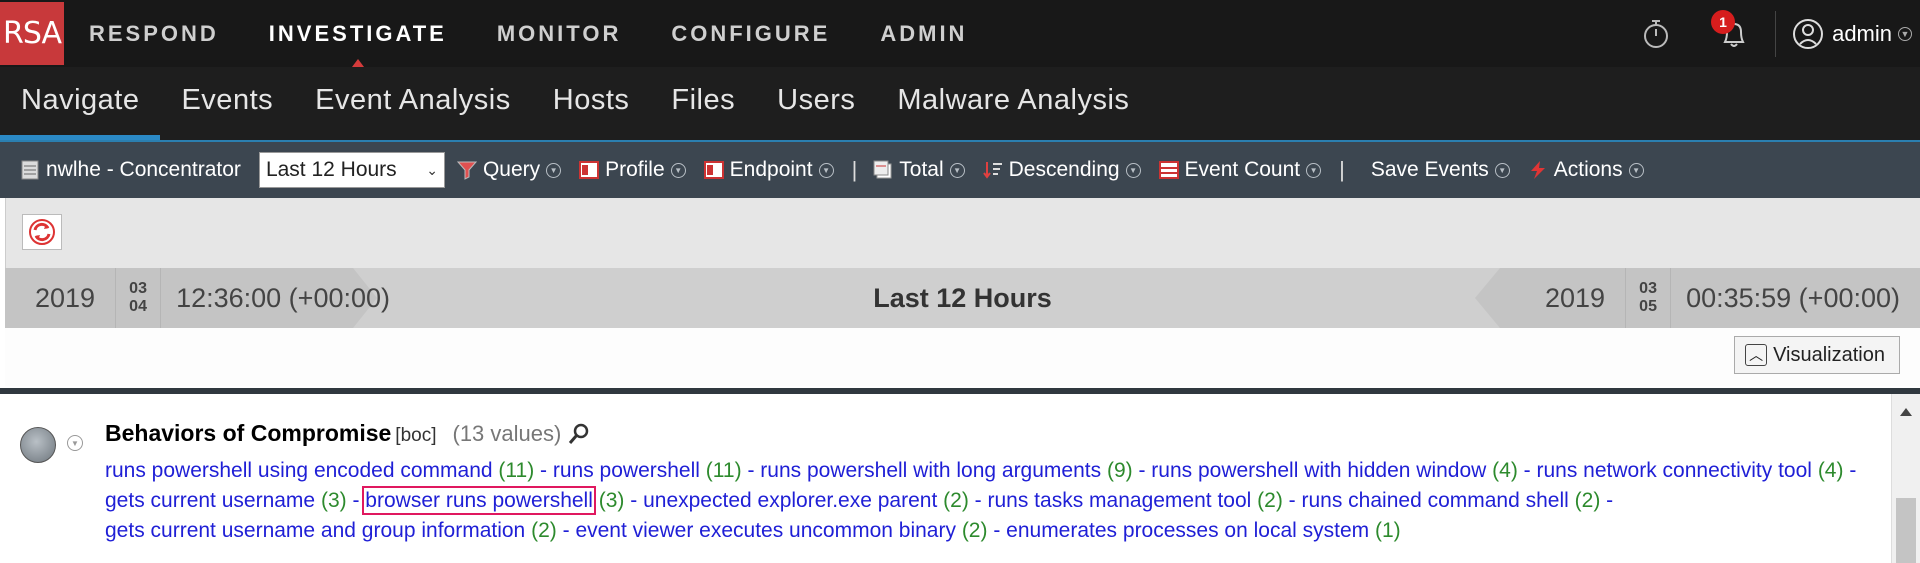 The width and height of the screenshot is (1920, 563). I want to click on time-range-select: Last 12 Hours ⌄, so click(351, 170).